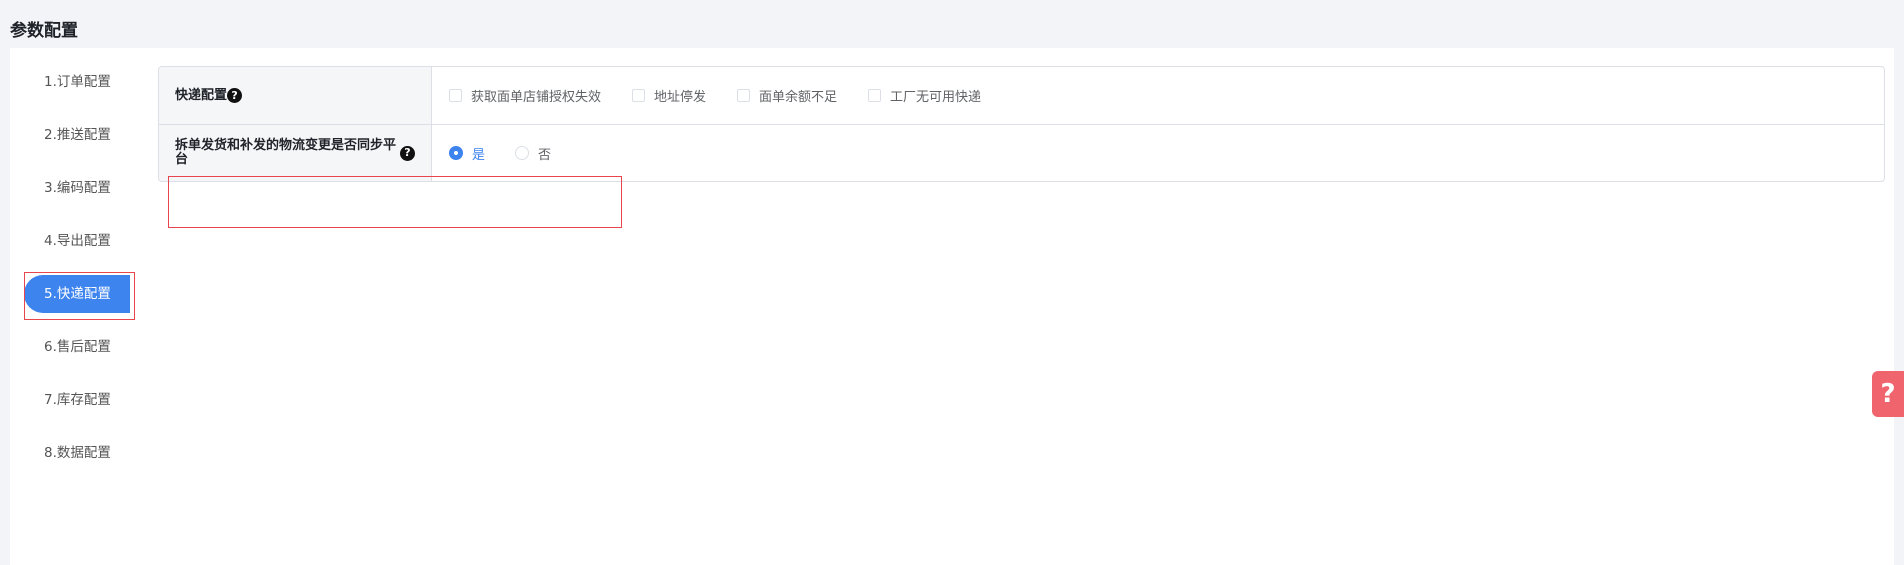 This screenshot has height=565, width=1904. What do you see at coordinates (680, 97) in the screenshot?
I see `checkbox-label: 地址停发` at bounding box center [680, 97].